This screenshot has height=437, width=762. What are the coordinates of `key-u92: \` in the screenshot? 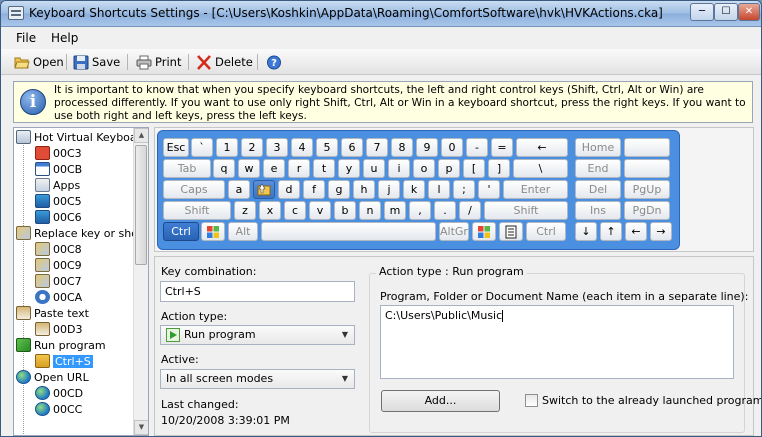 It's located at (540, 168).